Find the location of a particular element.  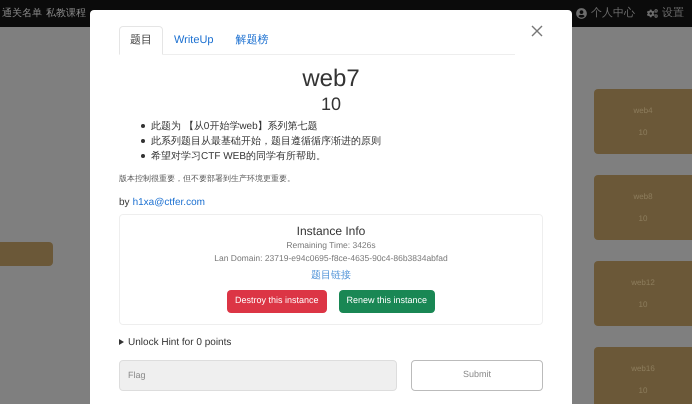

nav-link: 个人中心 is located at coordinates (605, 13).